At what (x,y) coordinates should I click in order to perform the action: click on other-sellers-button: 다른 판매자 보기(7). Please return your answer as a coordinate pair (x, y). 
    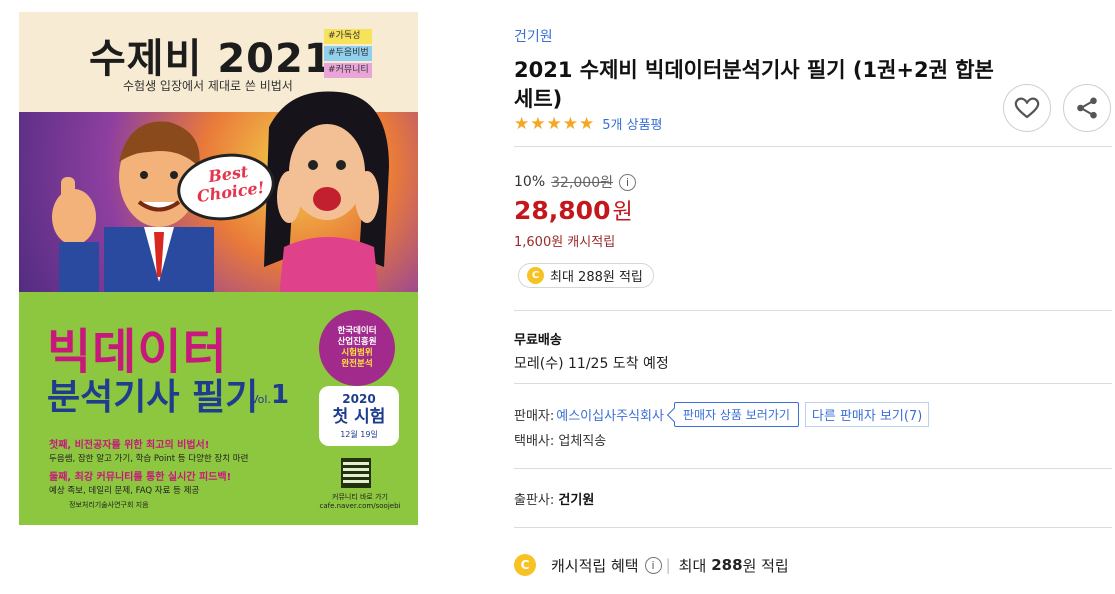
    Looking at the image, I should click on (867, 414).